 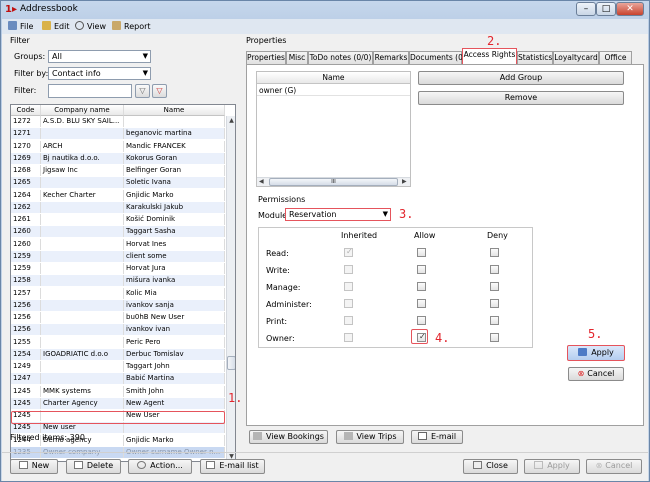 What do you see at coordinates (288, 437) in the screenshot?
I see `view-bookings-button: View Bookings` at bounding box center [288, 437].